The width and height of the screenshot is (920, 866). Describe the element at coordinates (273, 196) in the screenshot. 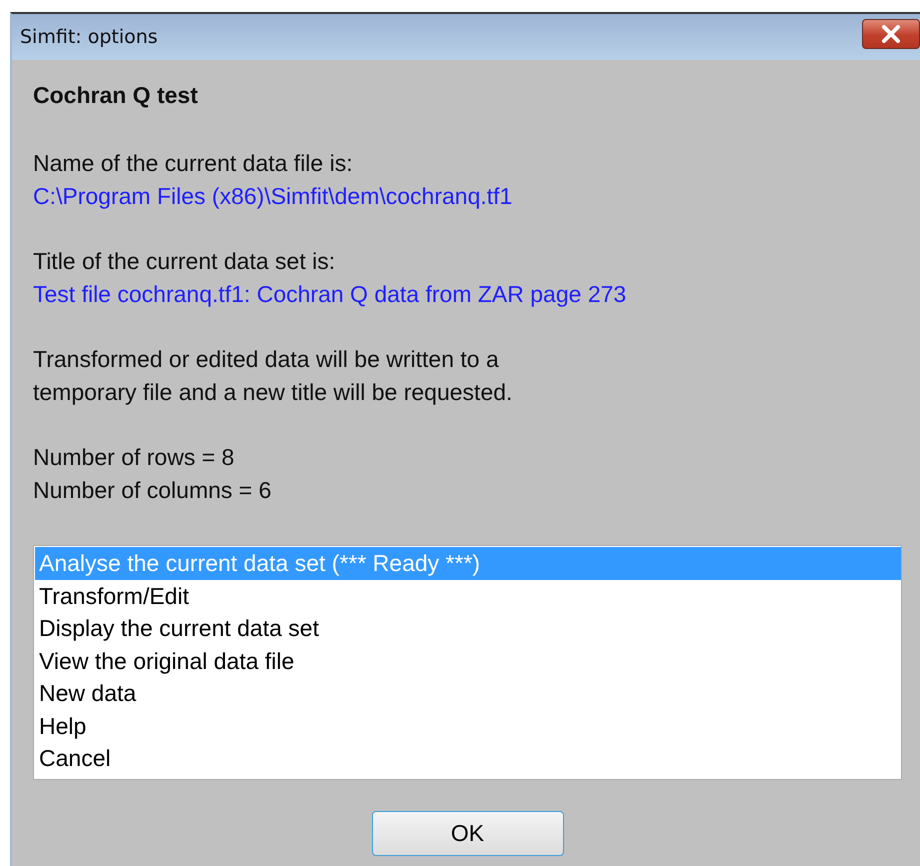

I see `info-value: C:\Program Files (x86)\Simfit\dem\cochranq.tf1` at that location.